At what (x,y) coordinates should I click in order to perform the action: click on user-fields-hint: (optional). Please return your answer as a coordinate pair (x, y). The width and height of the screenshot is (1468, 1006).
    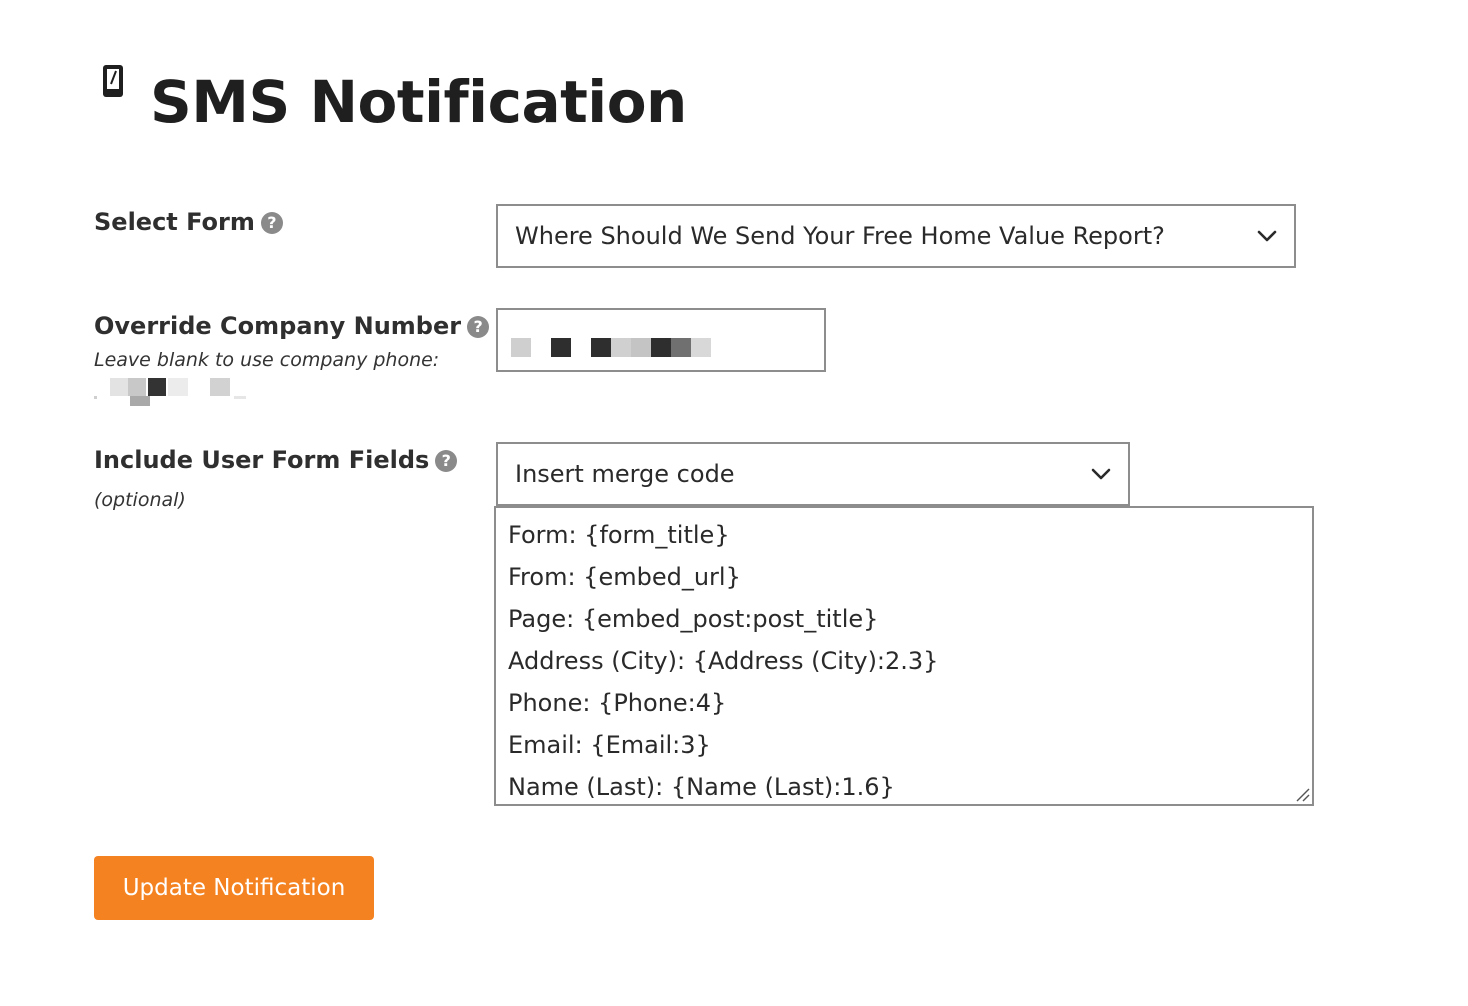
    Looking at the image, I should click on (140, 500).